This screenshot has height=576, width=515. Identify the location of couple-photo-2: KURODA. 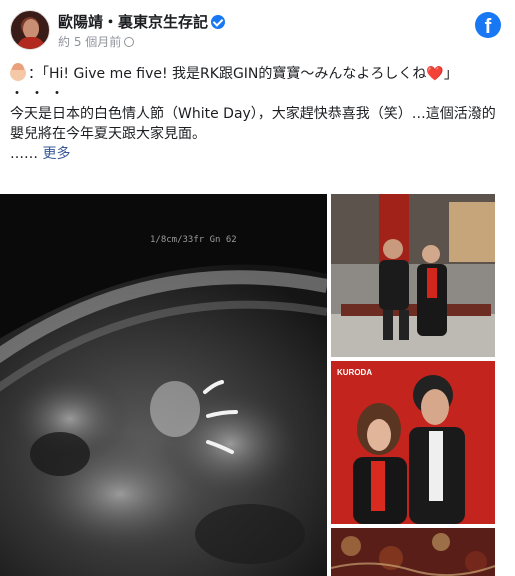
(413, 442).